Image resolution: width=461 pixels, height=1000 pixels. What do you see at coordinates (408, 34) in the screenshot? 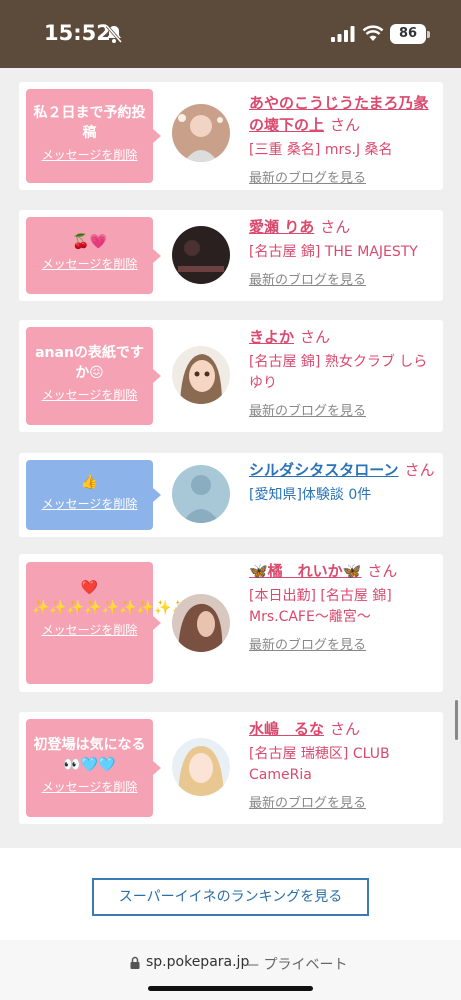
I see `battery-icon: 86` at bounding box center [408, 34].